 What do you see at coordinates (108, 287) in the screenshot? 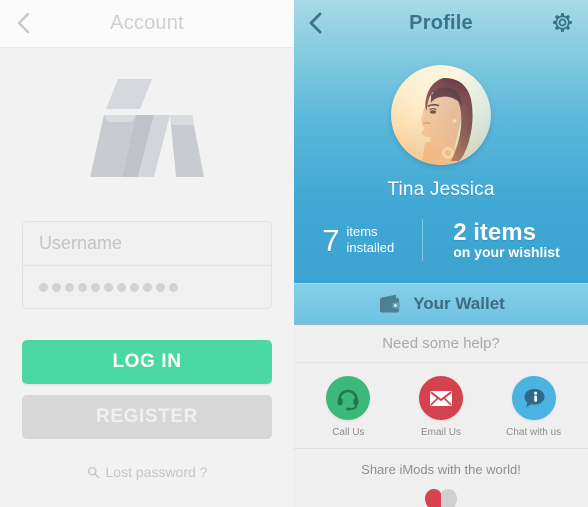
I see `password-masked-value` at bounding box center [108, 287].